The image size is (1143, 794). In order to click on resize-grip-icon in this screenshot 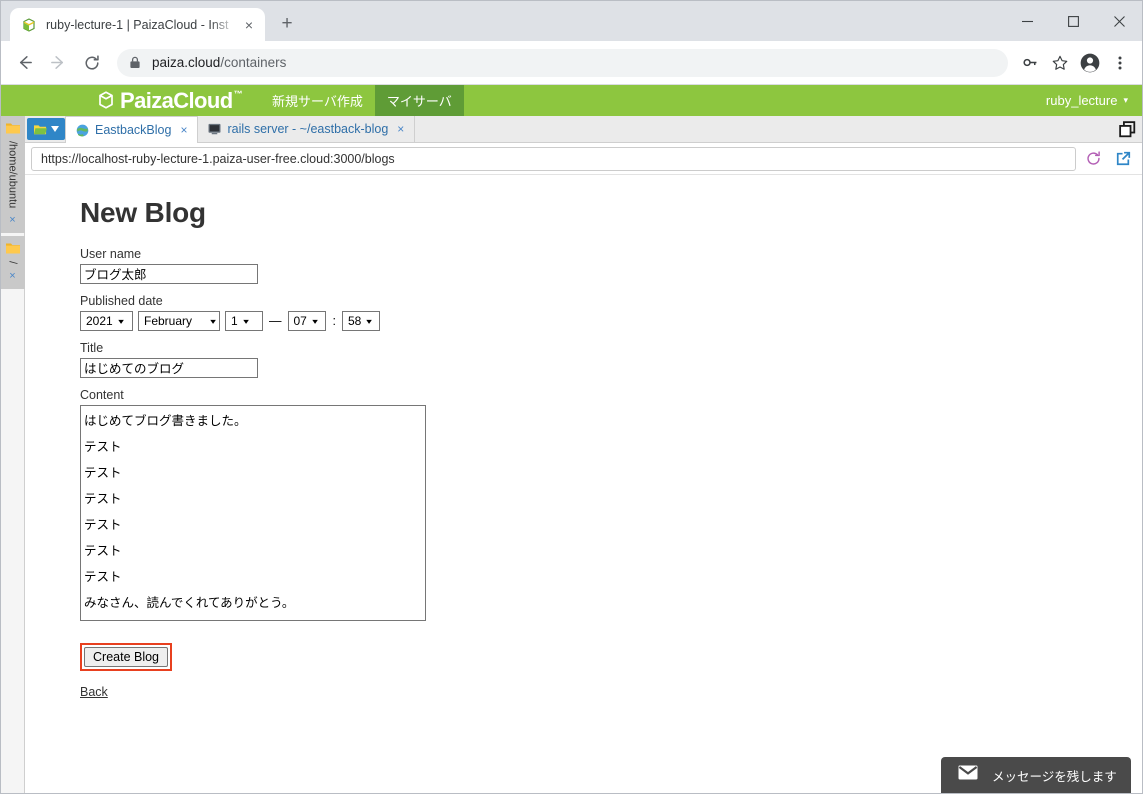, I will do `click(419, 614)`.